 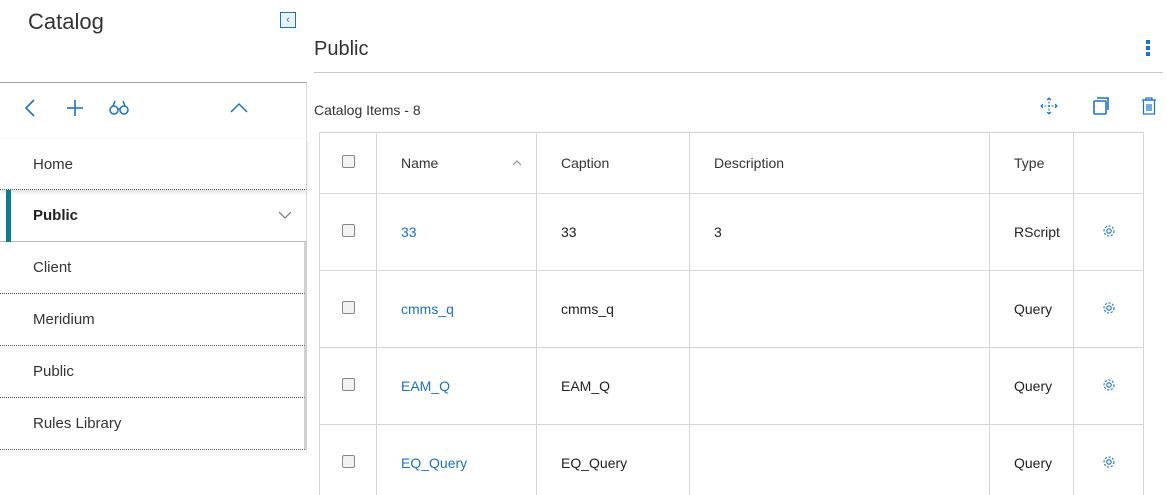 I want to click on table-row: EQ_Query EQ_Query Query, so click(x=731, y=459).